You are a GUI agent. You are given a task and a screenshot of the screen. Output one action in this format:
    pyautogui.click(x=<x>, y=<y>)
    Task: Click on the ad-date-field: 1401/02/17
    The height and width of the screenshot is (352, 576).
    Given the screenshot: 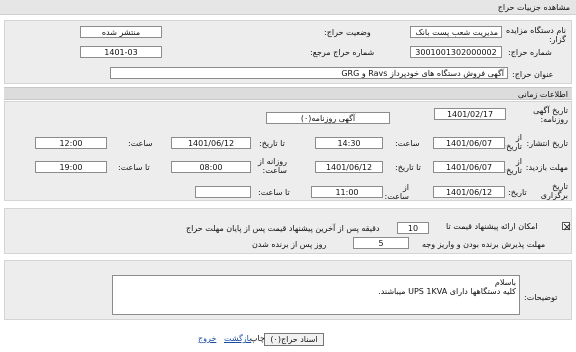 What is the action you would take?
    pyautogui.click(x=470, y=114)
    